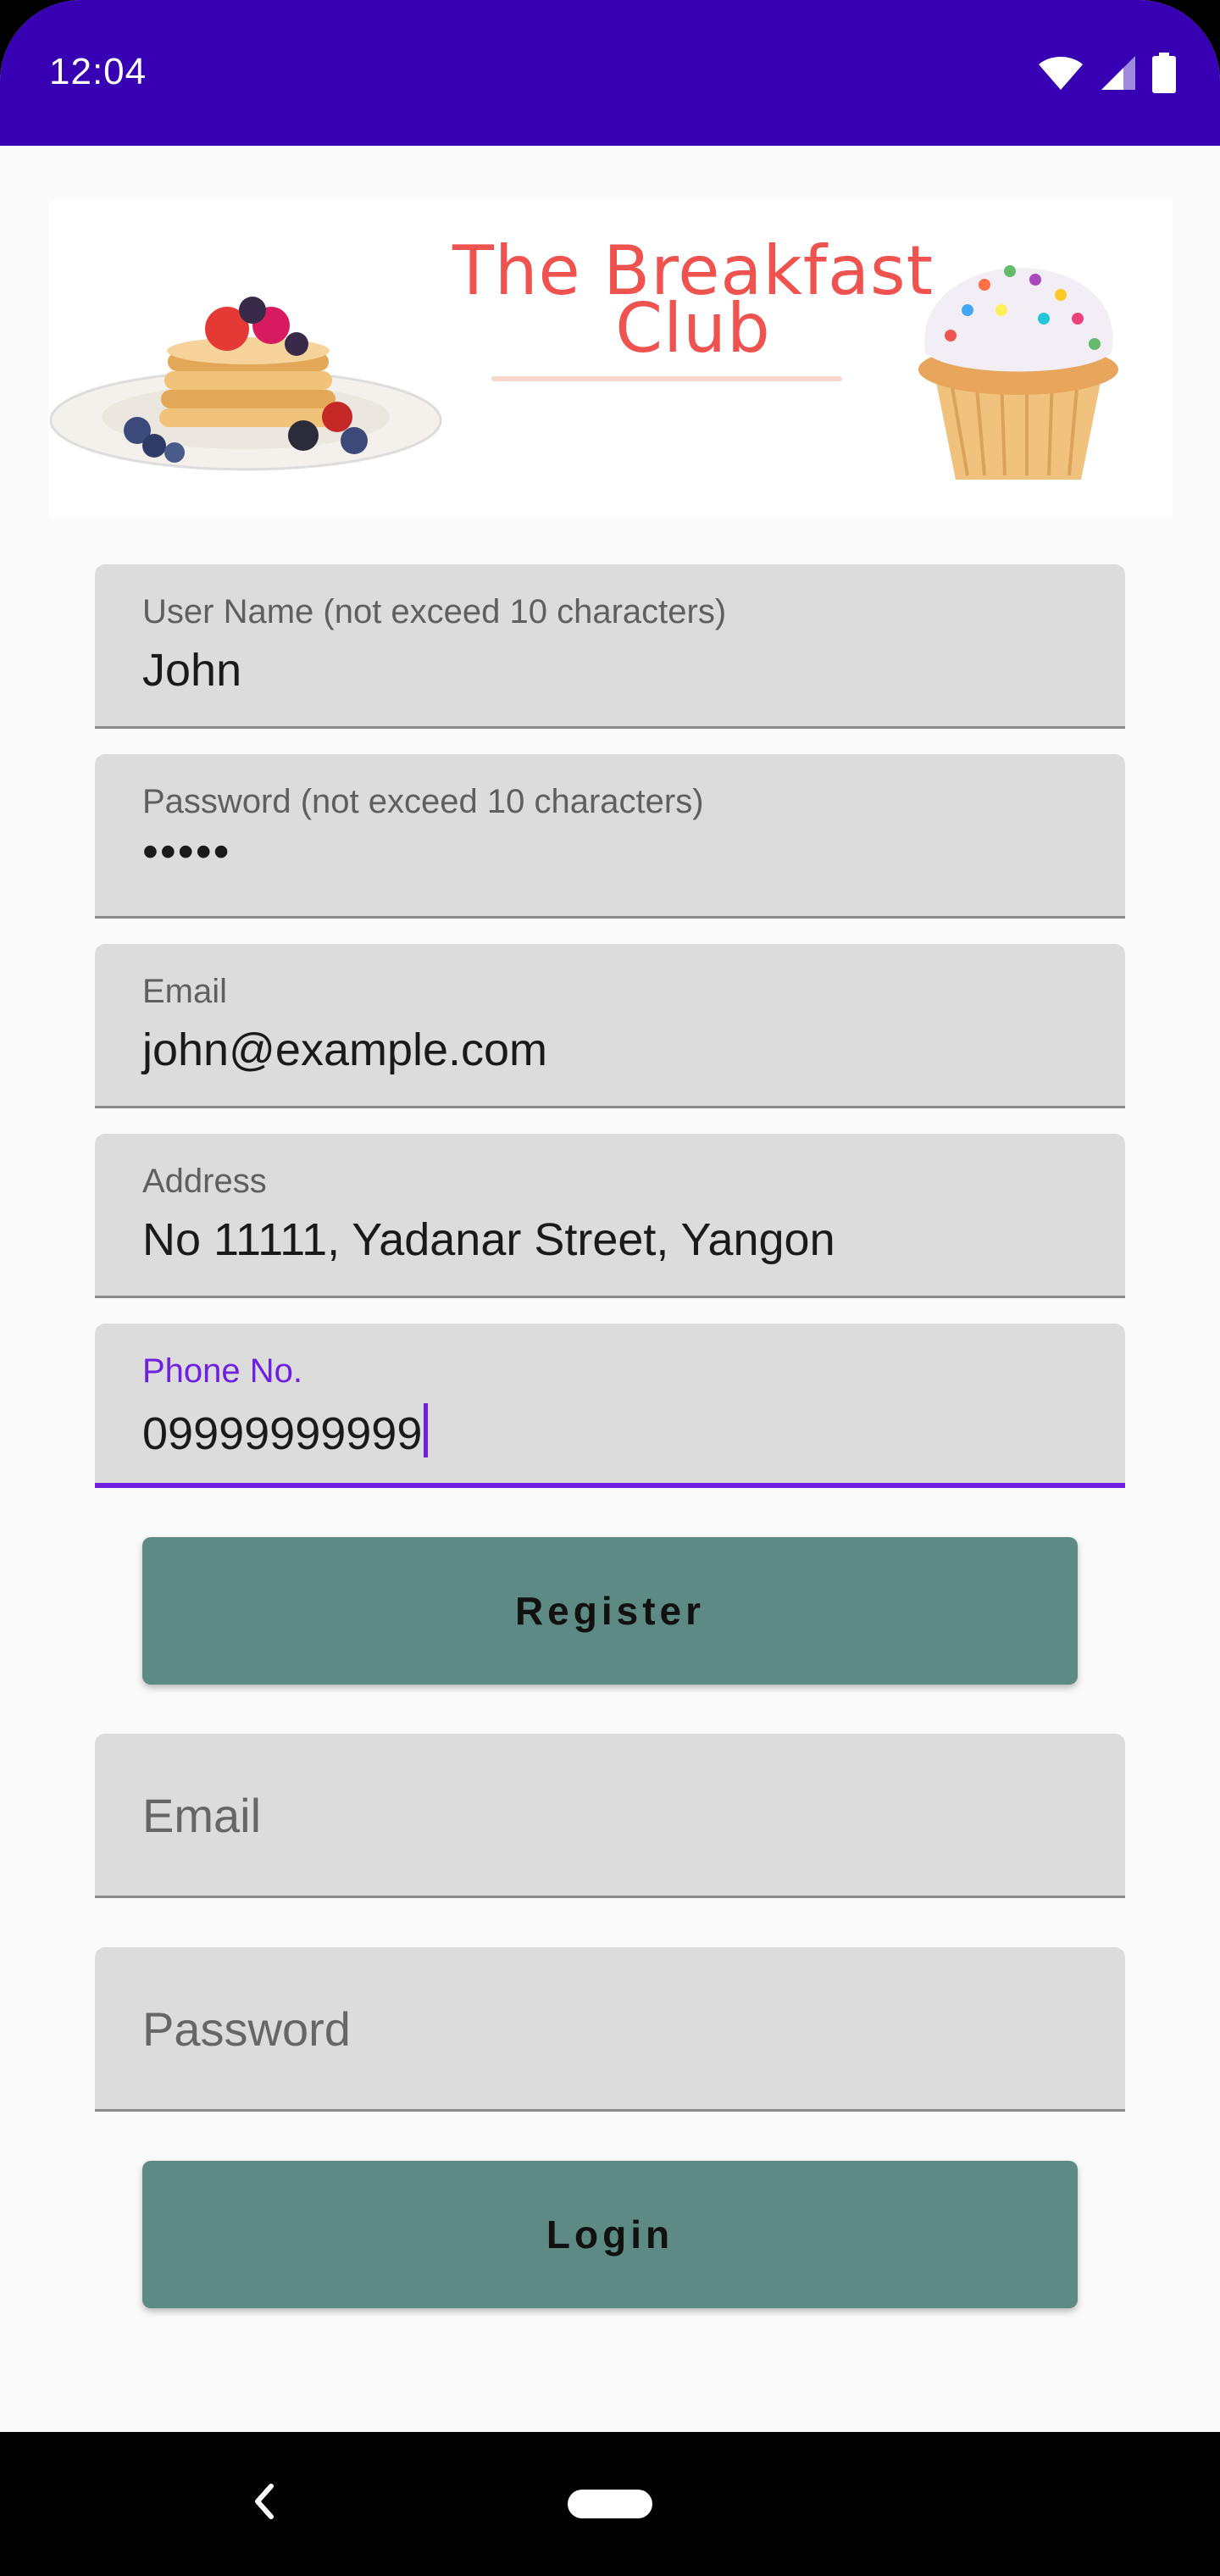 The width and height of the screenshot is (1220, 2576). I want to click on wifi-icon, so click(1061, 73).